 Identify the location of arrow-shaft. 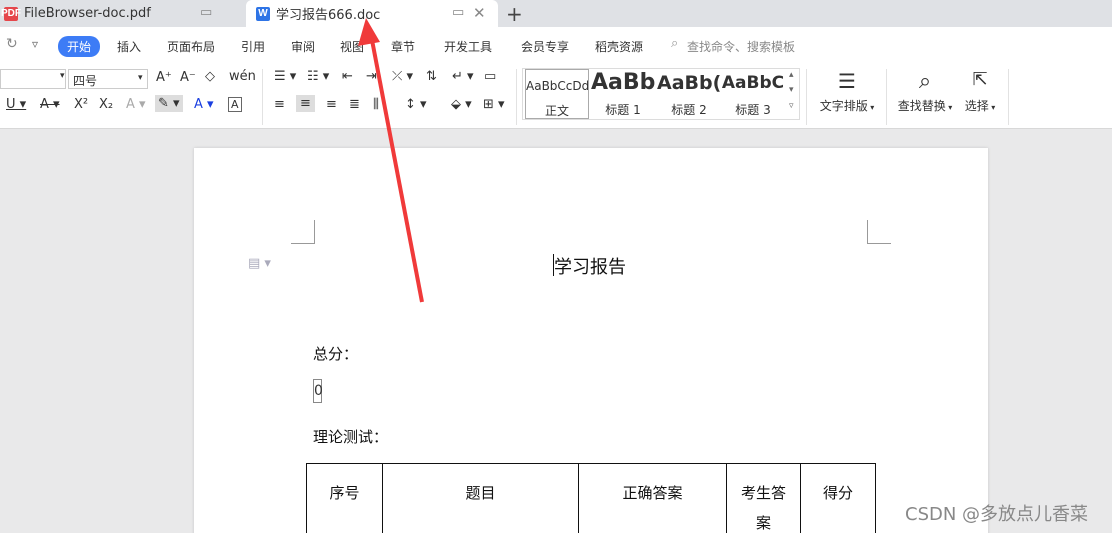
(397, 171).